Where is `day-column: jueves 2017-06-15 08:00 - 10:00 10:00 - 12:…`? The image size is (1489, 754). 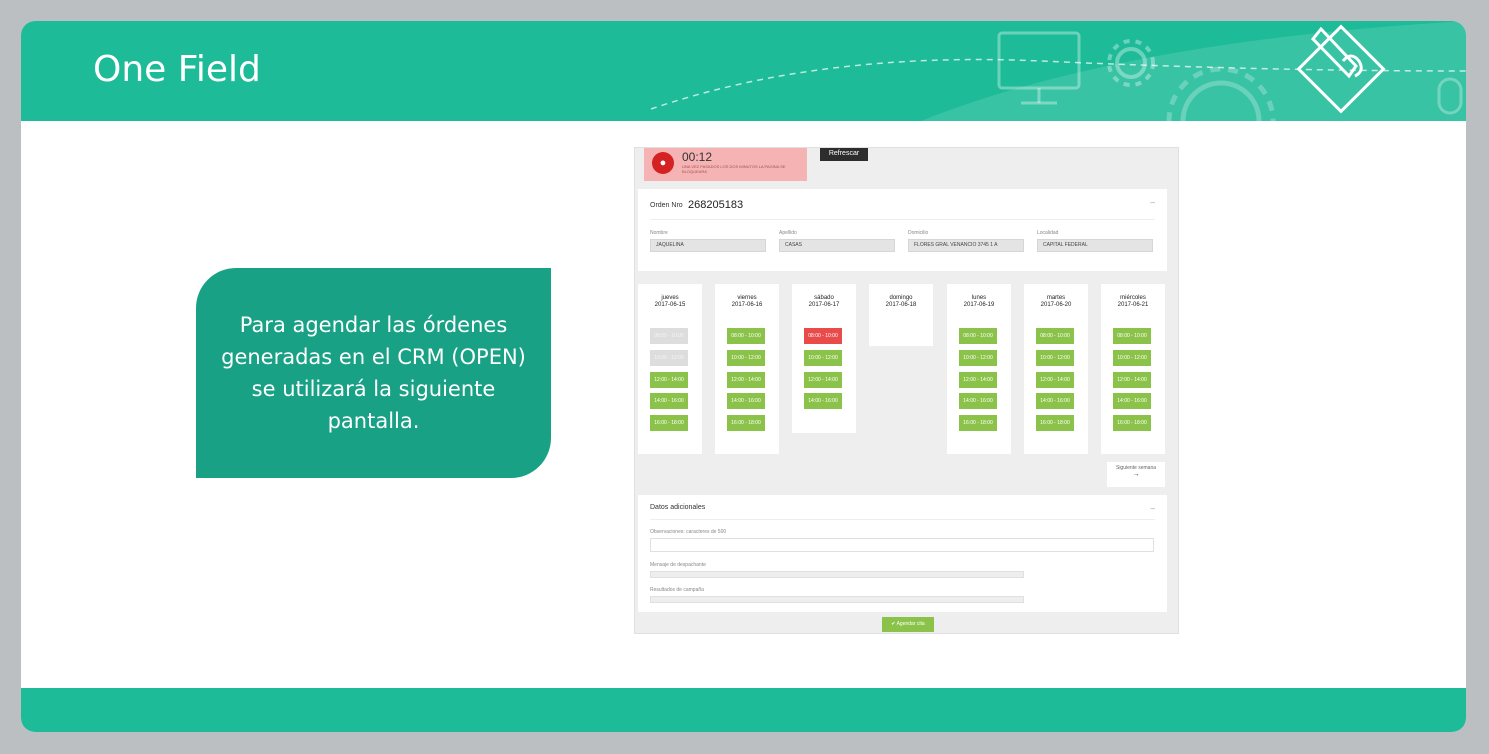
day-column: jueves 2017-06-15 08:00 - 10:00 10:00 - 12:… is located at coordinates (670, 369).